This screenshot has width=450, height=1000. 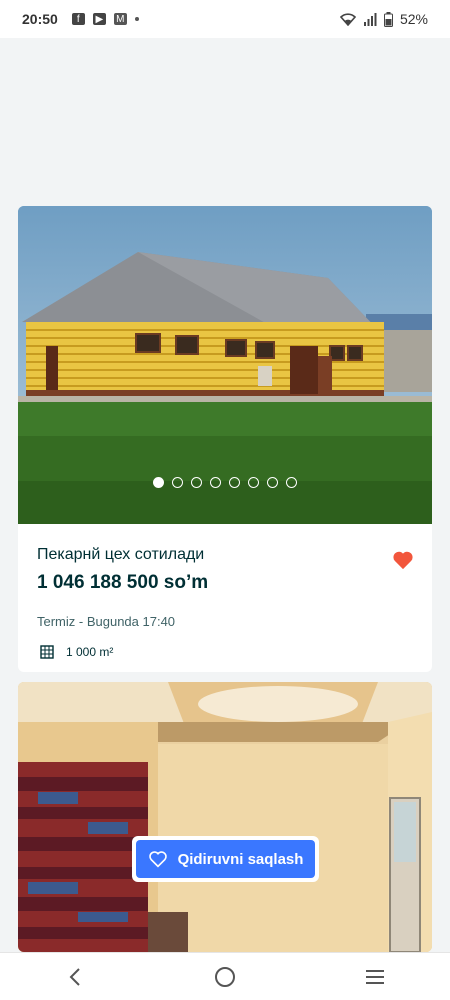 I want to click on battery-percent: 52%, so click(x=413, y=19).